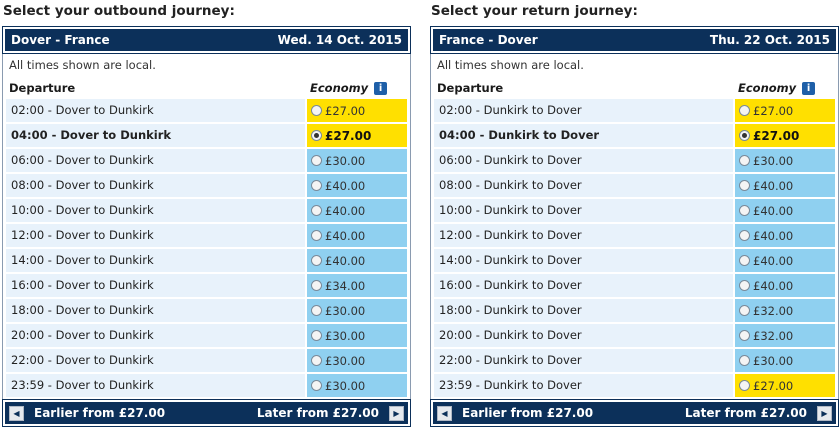 This screenshot has height=433, width=840. I want to click on outbound-earlier-link: ◀ Earlier from £27.00, so click(87, 413).